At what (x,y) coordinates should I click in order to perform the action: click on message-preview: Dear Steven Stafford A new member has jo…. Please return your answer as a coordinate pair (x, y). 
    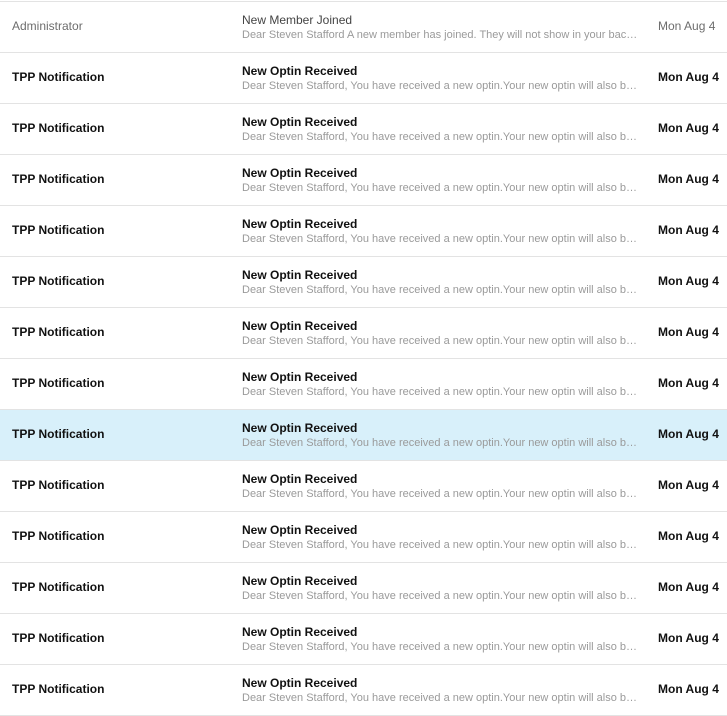
    Looking at the image, I should click on (442, 35).